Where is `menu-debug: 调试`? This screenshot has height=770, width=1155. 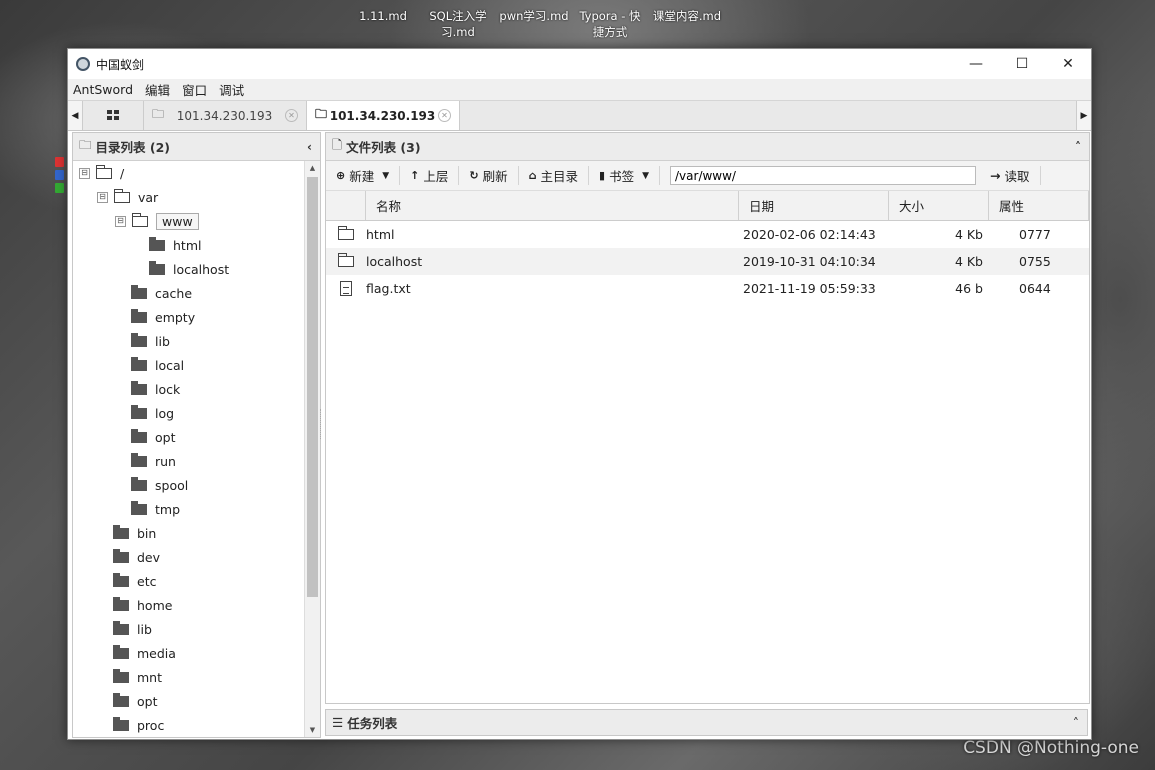
menu-debug: 调试 is located at coordinates (231, 89).